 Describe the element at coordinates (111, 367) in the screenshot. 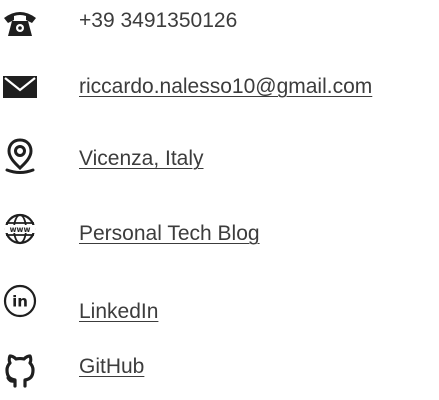

I see `github-link: GitHub` at that location.